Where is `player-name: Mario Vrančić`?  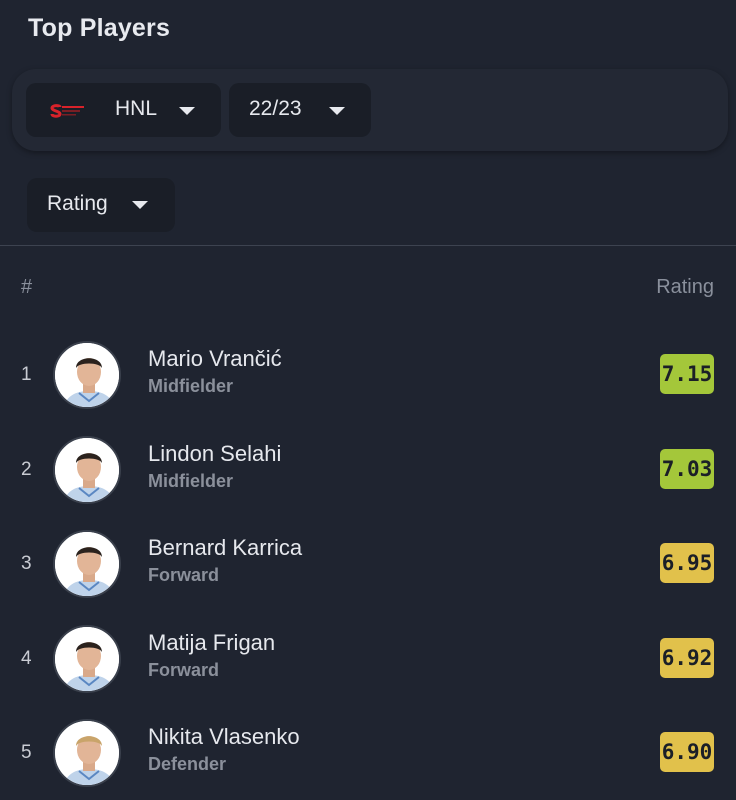
player-name: Mario Vrančić is located at coordinates (215, 359).